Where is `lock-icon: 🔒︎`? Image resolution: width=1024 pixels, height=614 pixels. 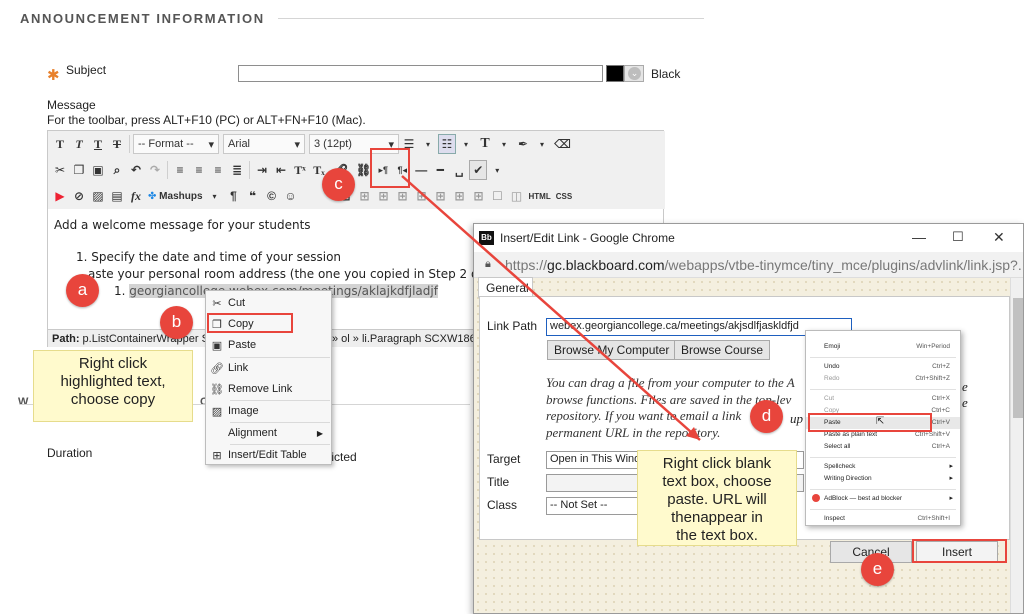 lock-icon: 🔒︎ is located at coordinates (488, 264).